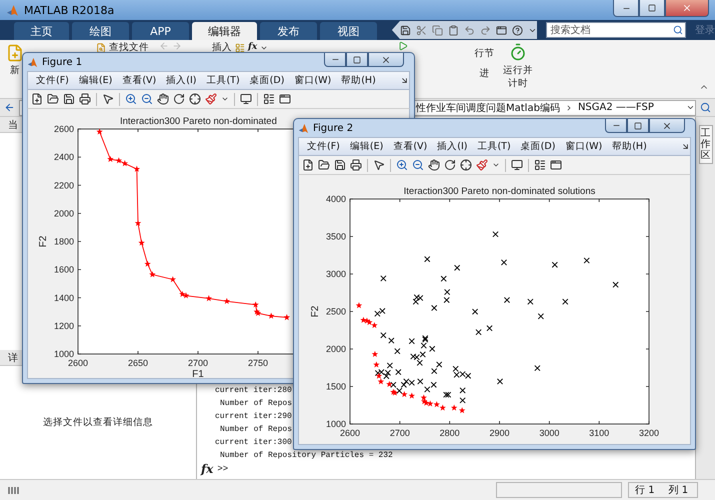  I want to click on axis-tick-label: 1000, so click(64, 354).